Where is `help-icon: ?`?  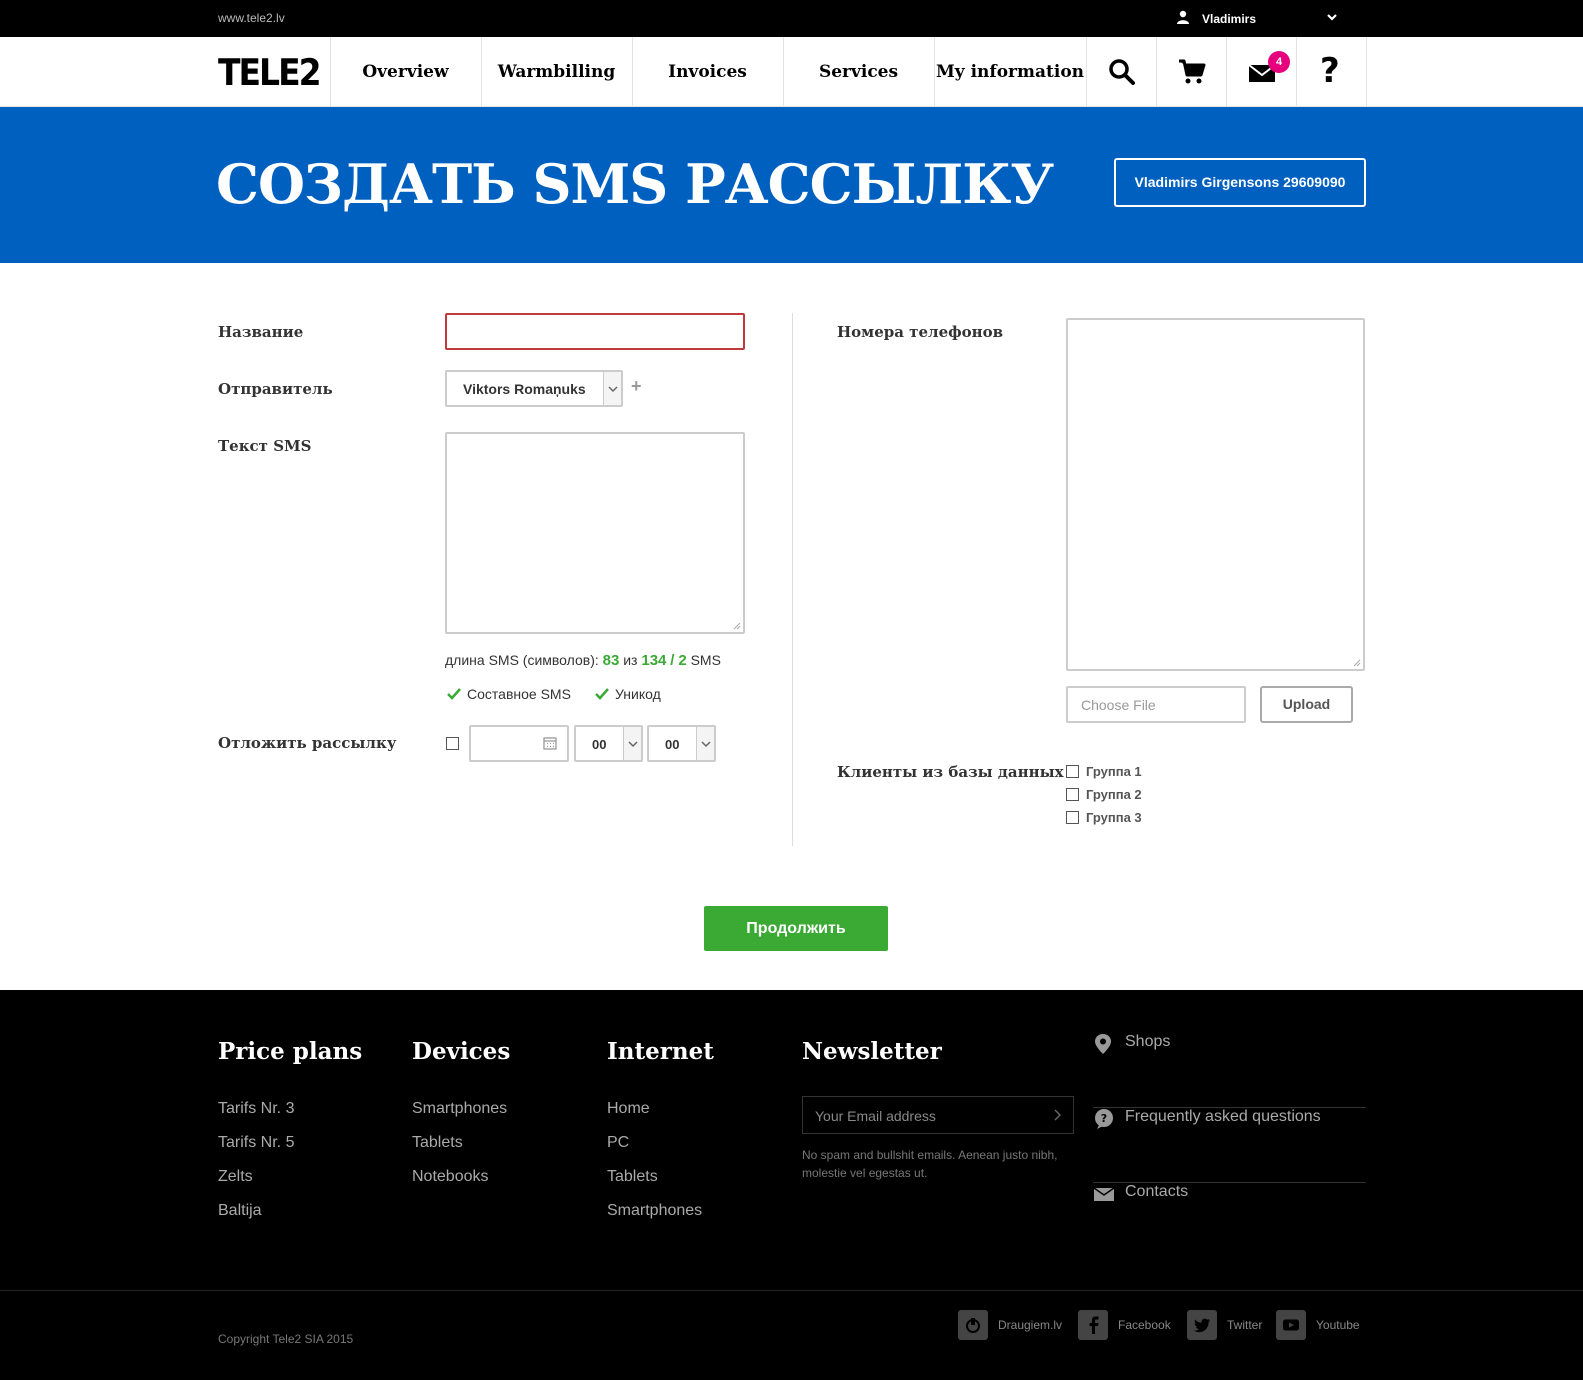 help-icon: ? is located at coordinates (1330, 71).